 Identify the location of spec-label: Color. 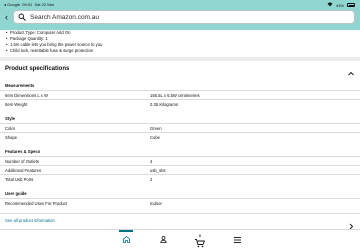
(10, 128).